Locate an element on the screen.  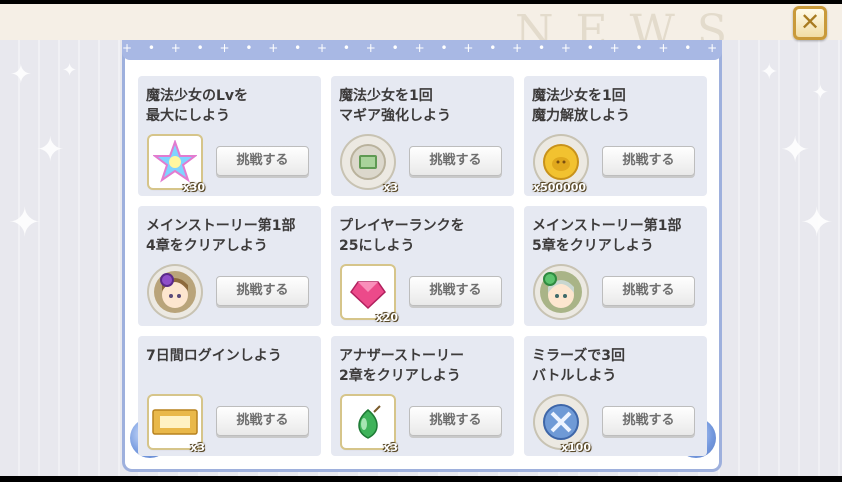
rainbow-star-crystal-icon: x30 is located at coordinates (177, 165).